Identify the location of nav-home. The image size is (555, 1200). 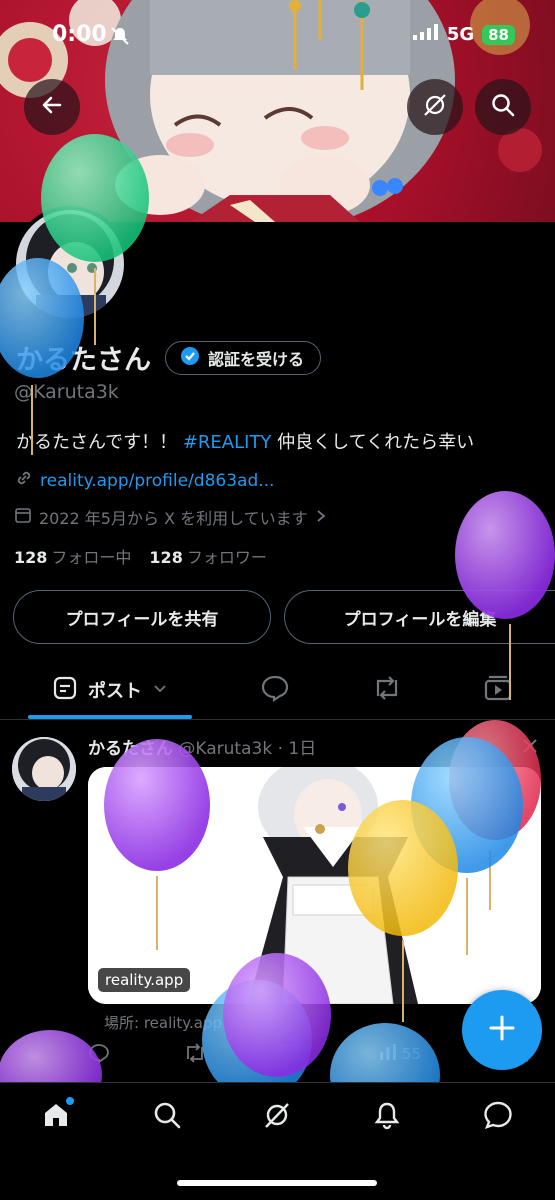
(56, 1117).